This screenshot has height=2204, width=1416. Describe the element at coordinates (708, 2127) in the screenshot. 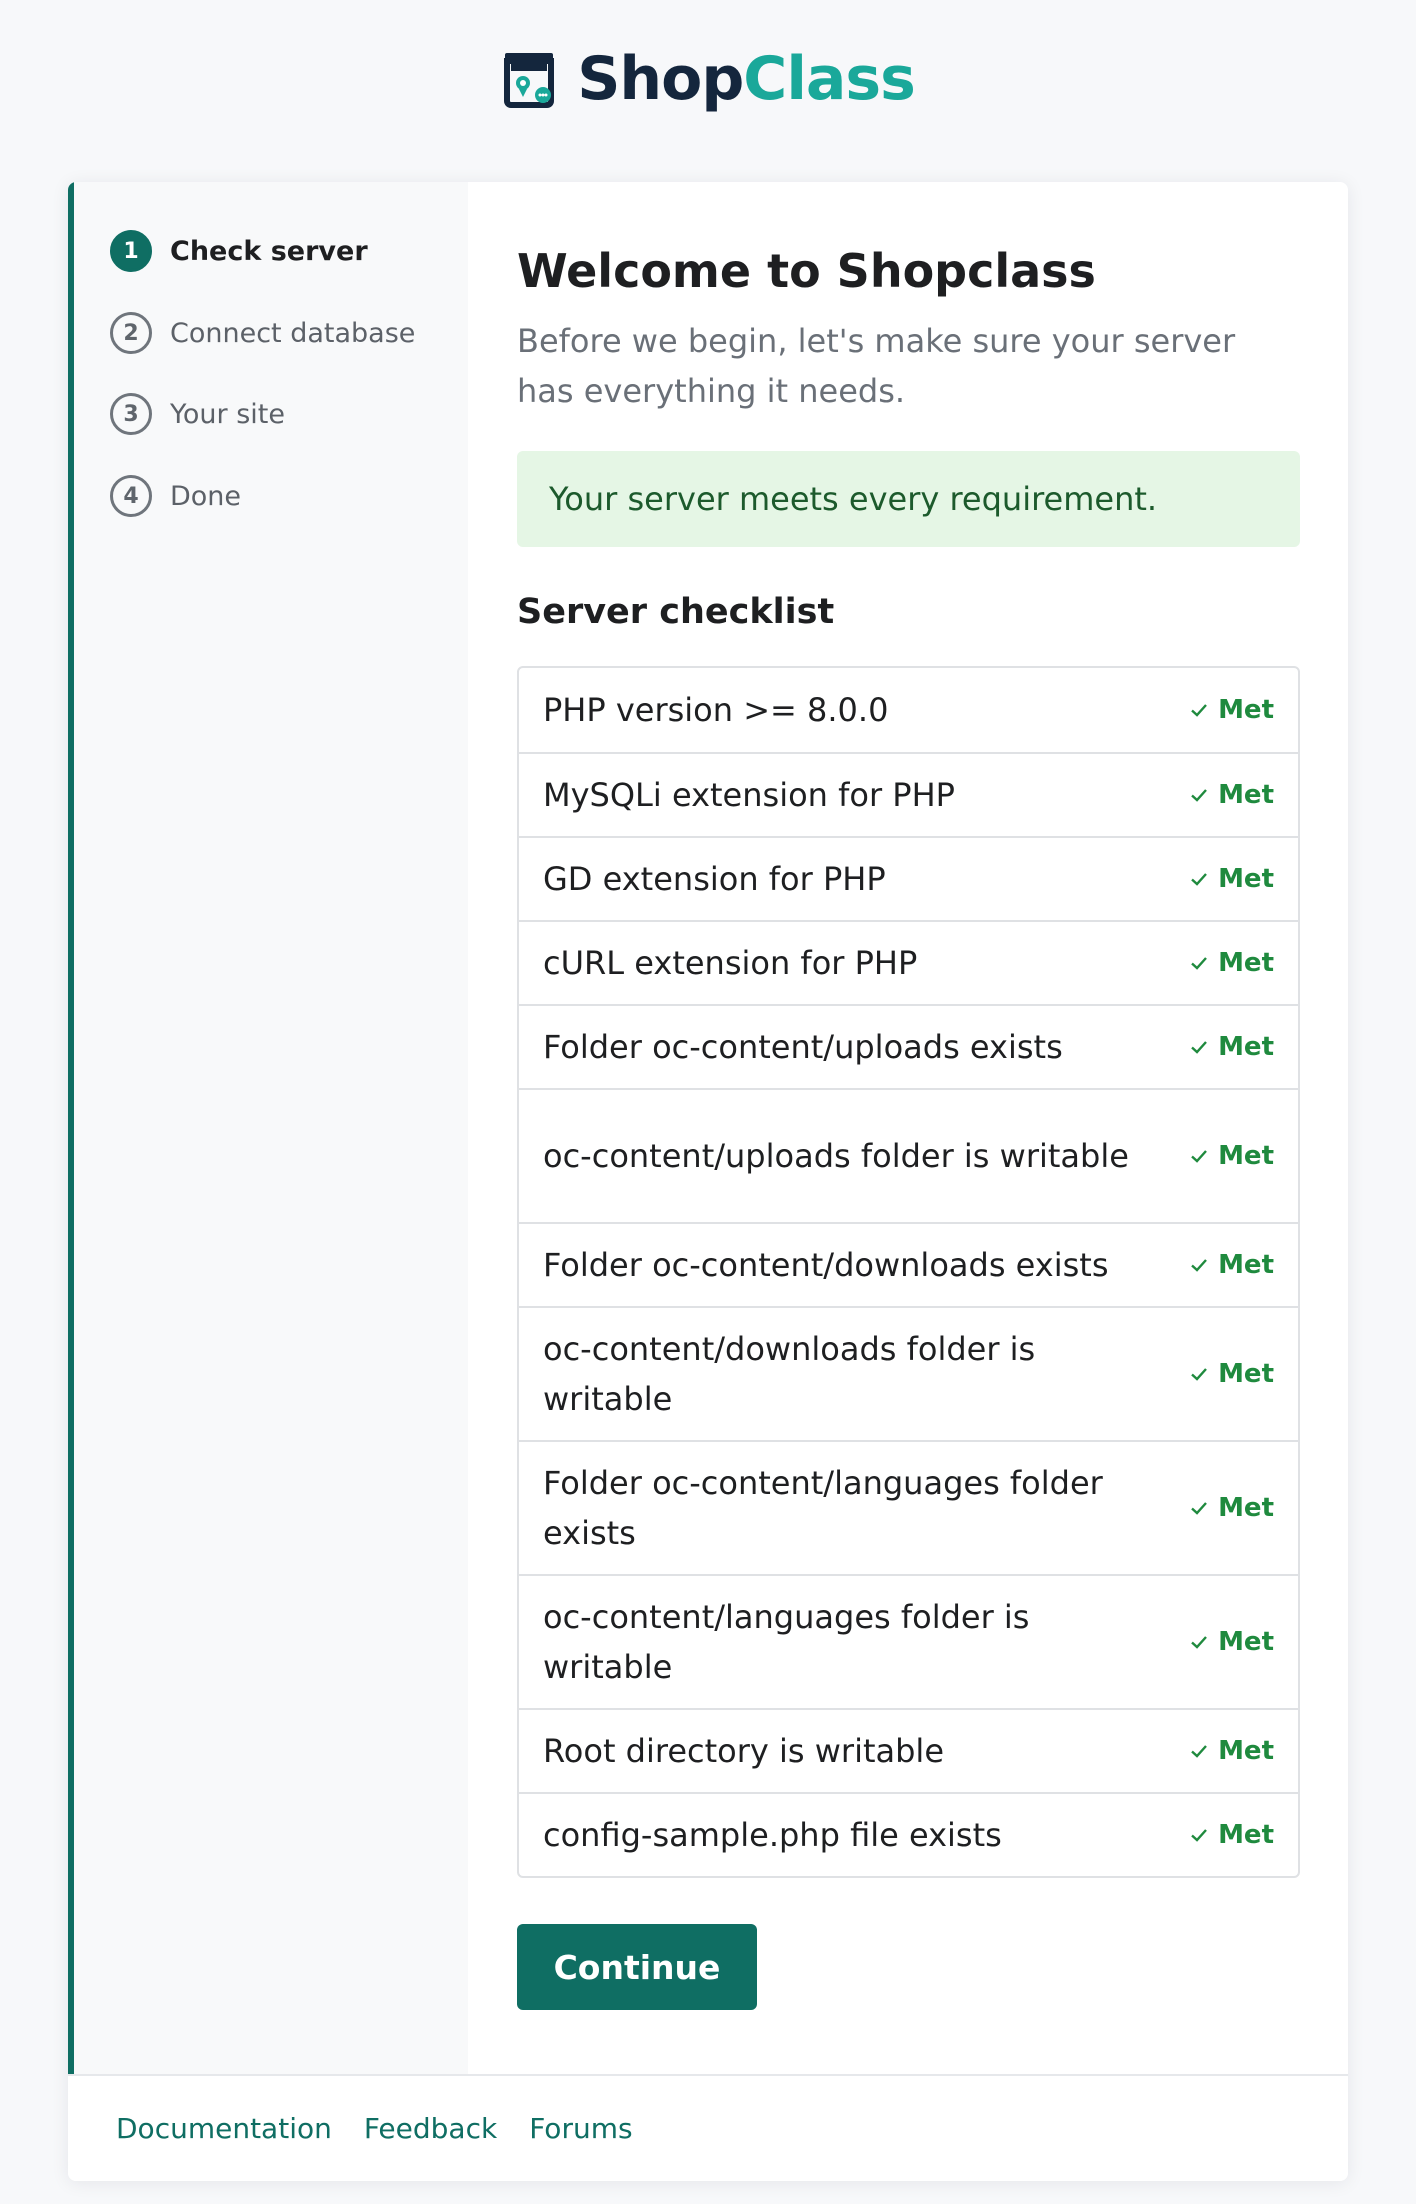

I see `footer: Documentation Feedback Forums` at that location.